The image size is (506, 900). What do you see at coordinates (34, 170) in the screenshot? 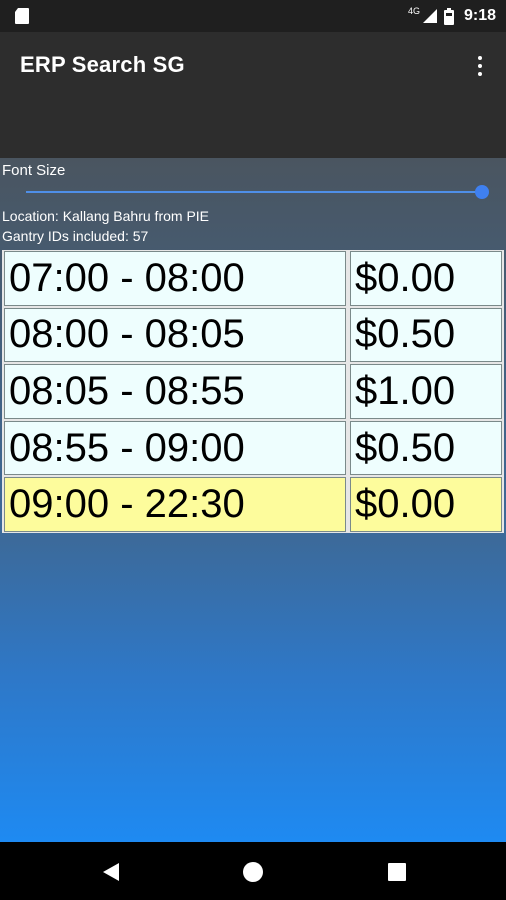
I see `font-size-label: Font Size` at bounding box center [34, 170].